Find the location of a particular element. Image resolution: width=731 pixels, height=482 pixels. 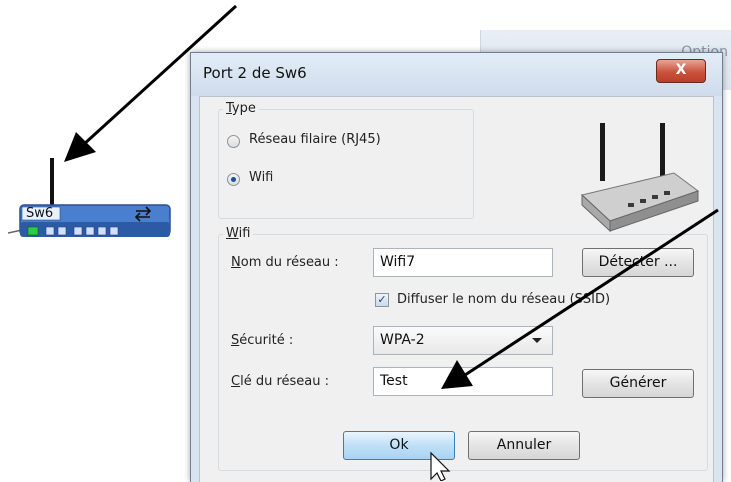

arrow-to-switch is located at coordinates (151, 83).